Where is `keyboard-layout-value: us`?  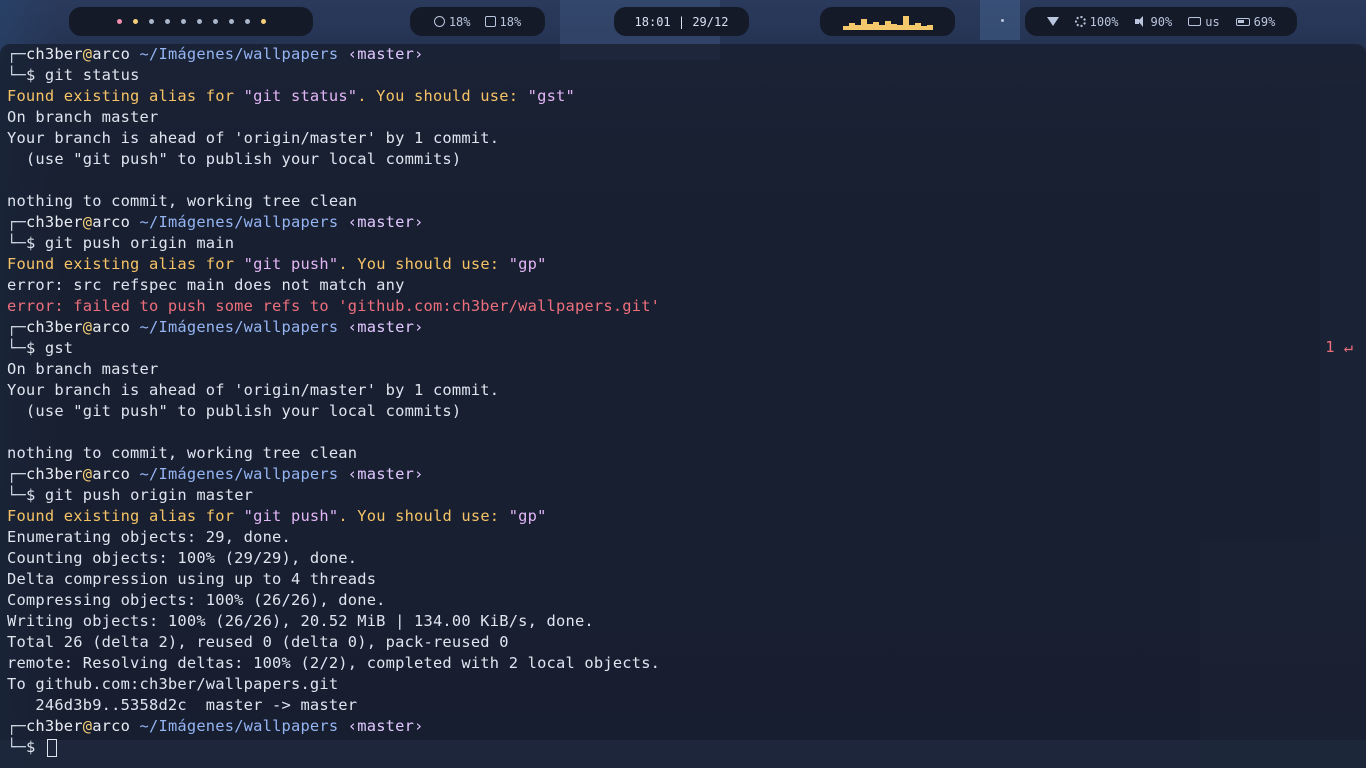
keyboard-layout-value: us is located at coordinates (1212, 21).